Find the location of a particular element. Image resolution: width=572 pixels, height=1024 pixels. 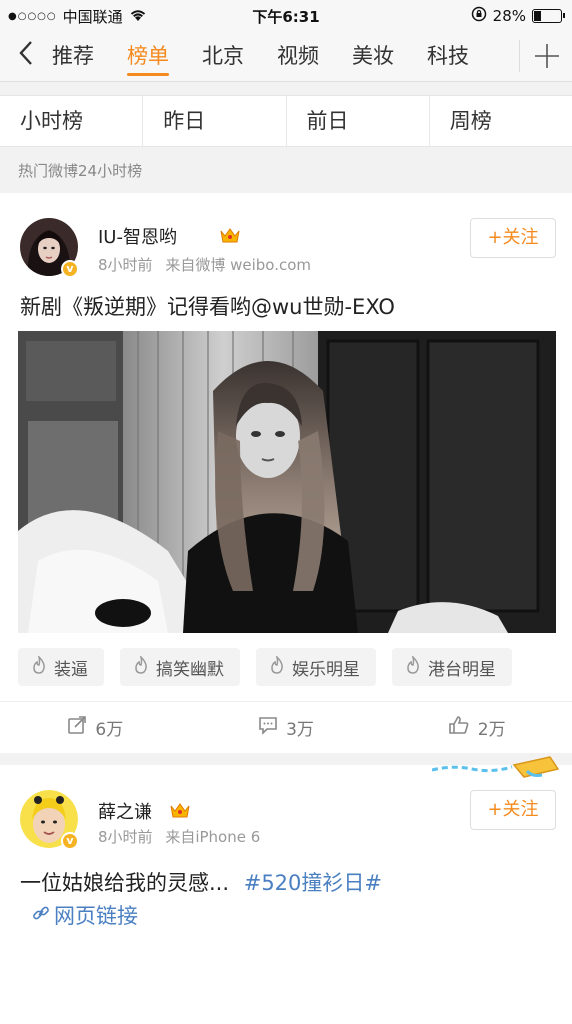

decoration-icon is located at coordinates (501, 770).